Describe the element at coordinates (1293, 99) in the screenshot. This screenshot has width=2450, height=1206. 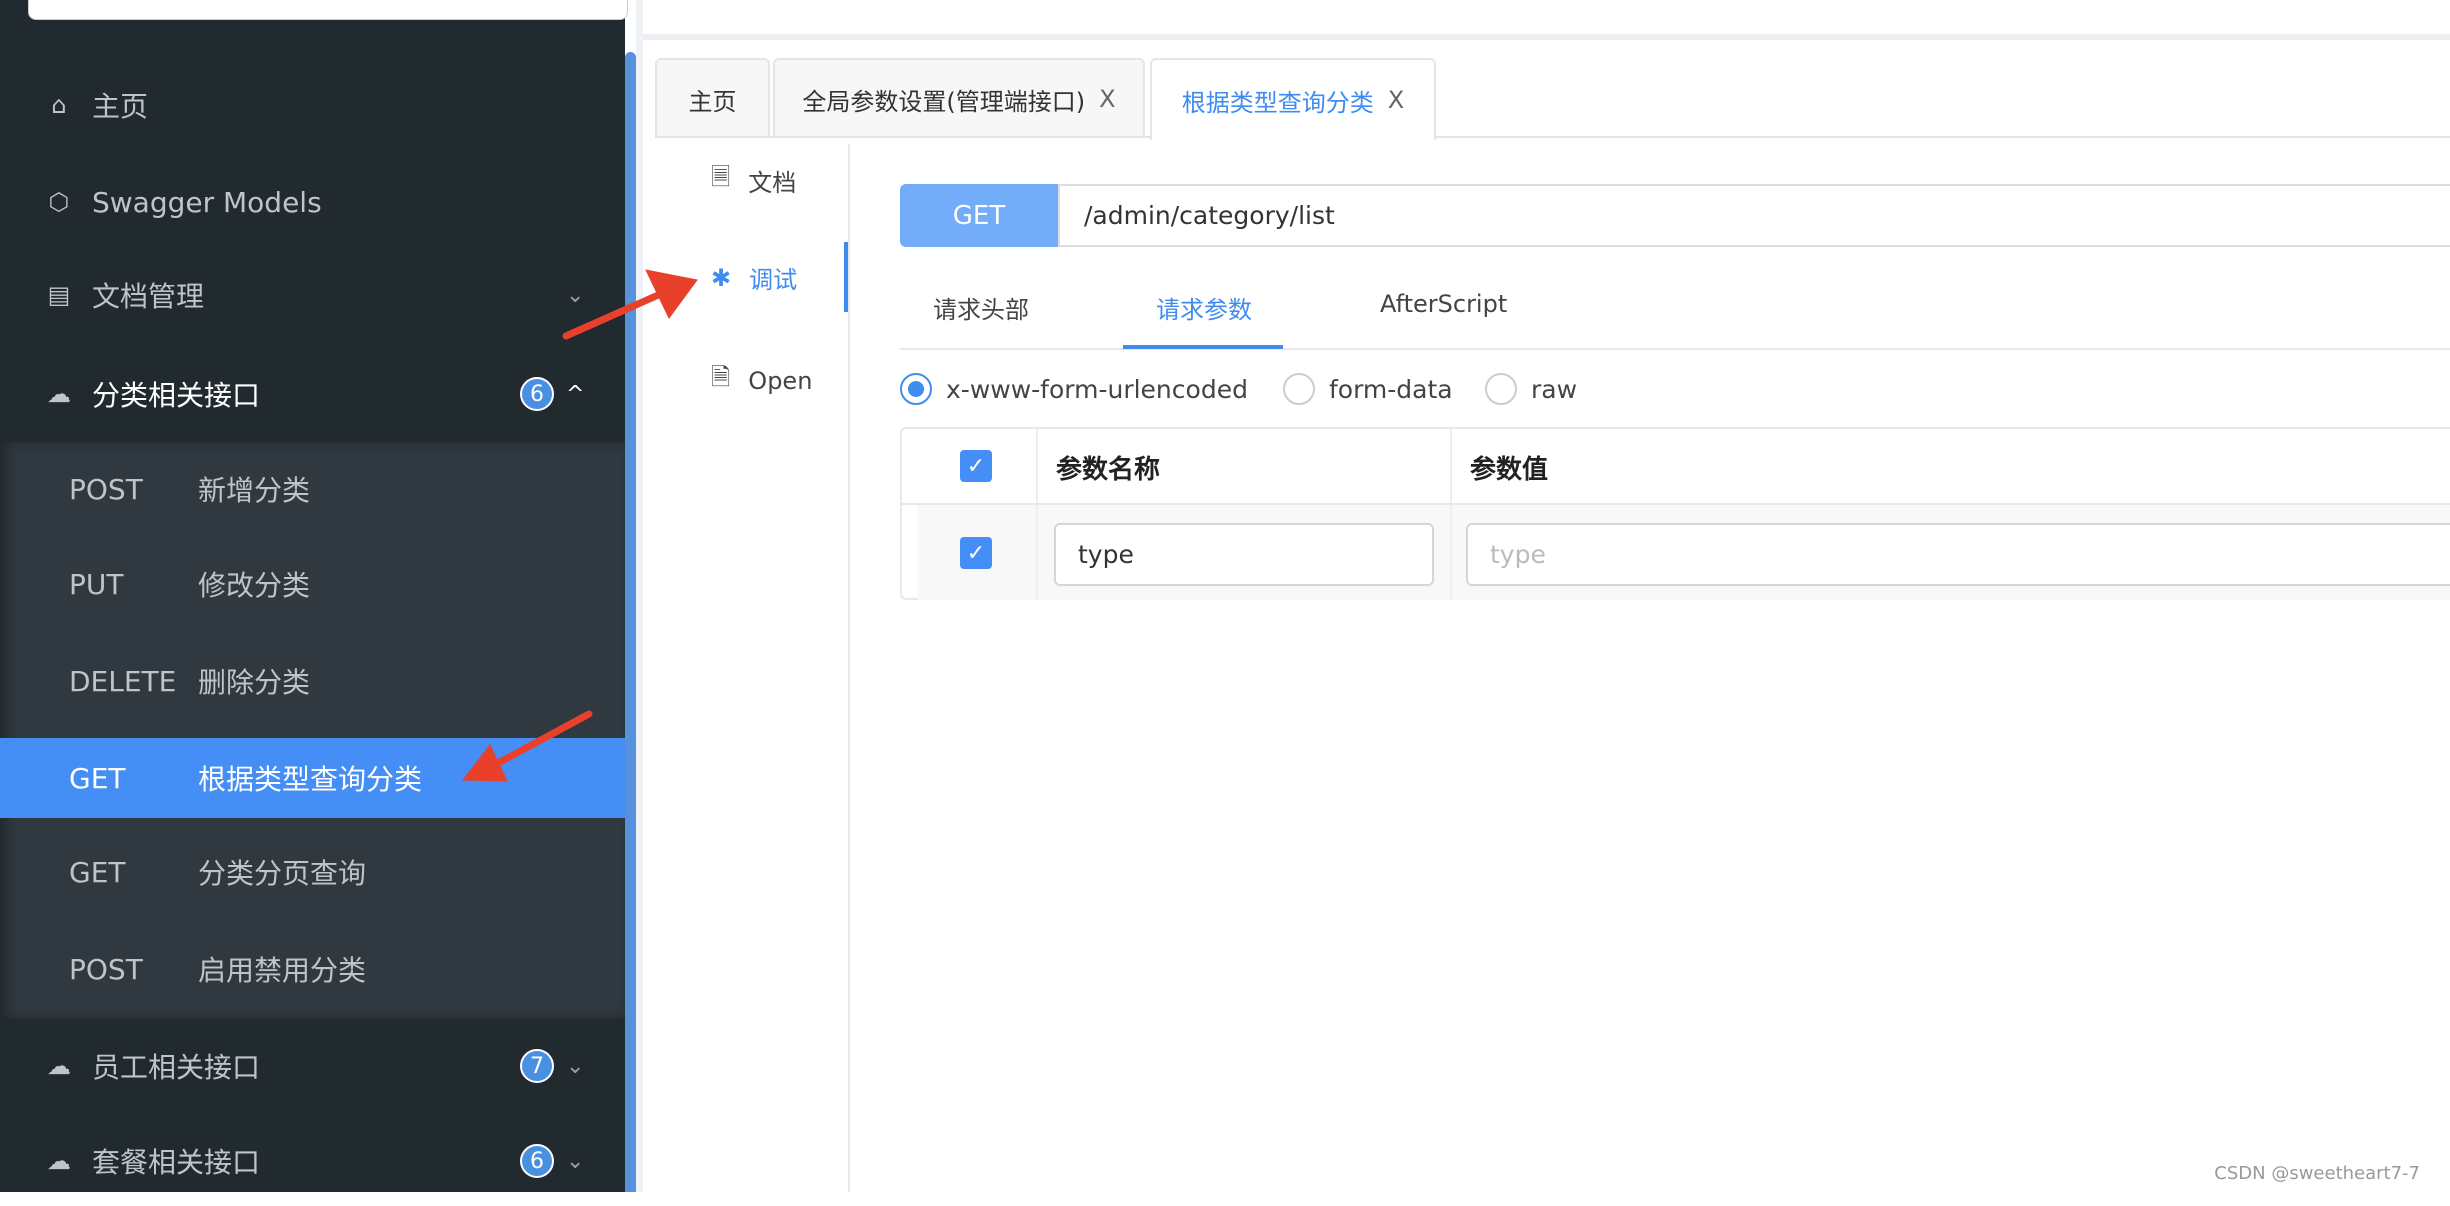
I see `tab-query-category: 根据类型查询分类 X` at that location.